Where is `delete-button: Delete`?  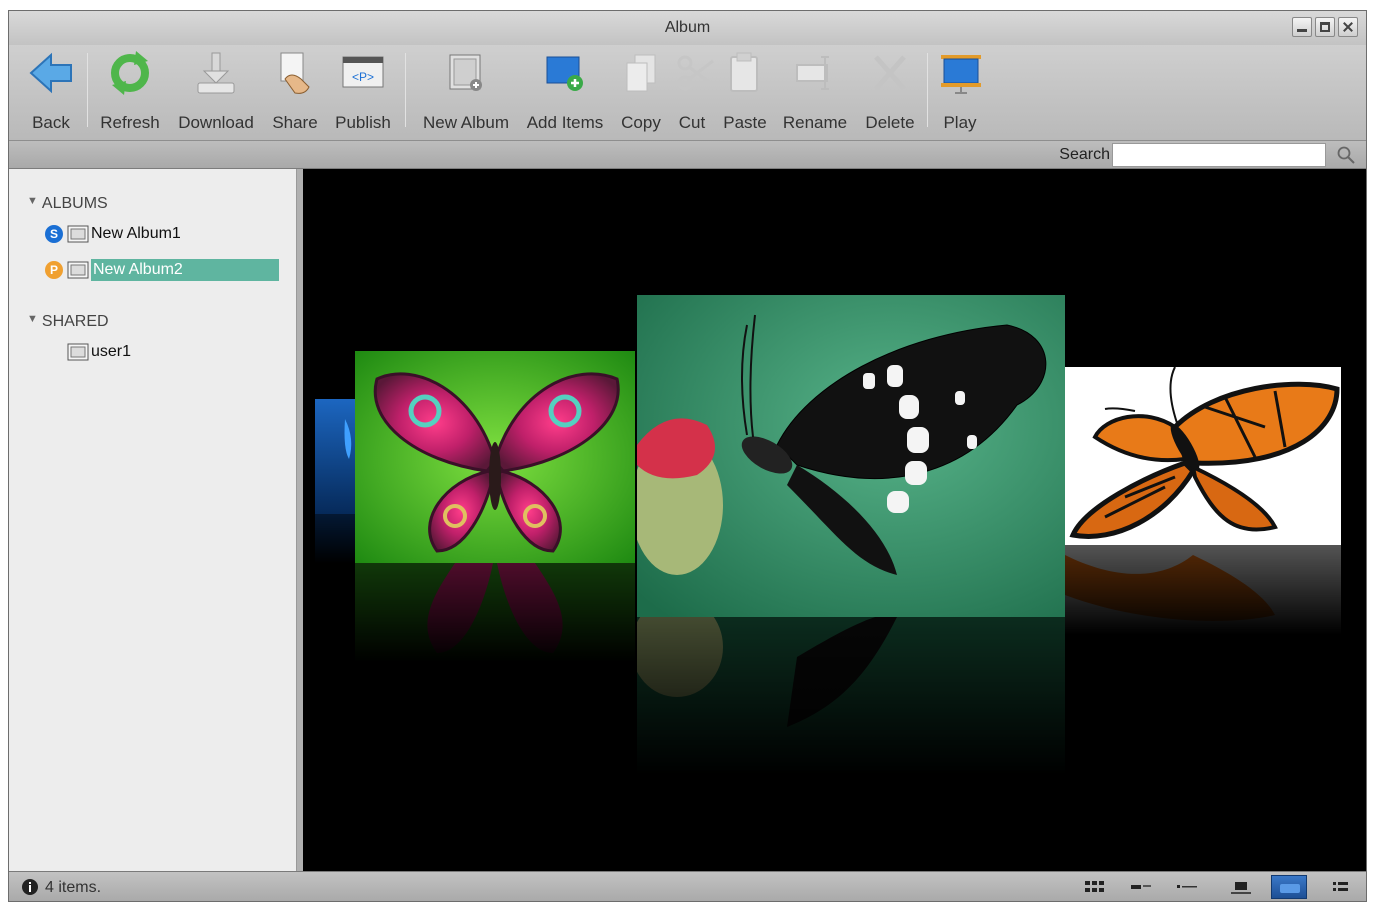
delete-button: Delete is located at coordinates (890, 92).